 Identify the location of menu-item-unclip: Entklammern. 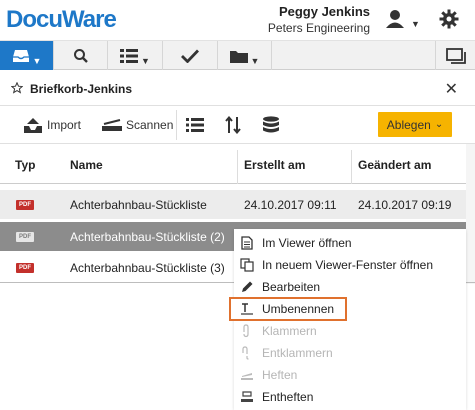
(350, 353).